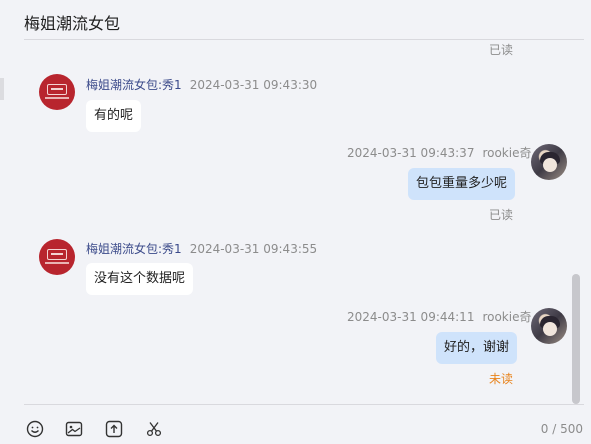 The image size is (591, 444). I want to click on message-time: 2024-03-31 09:43:55, so click(253, 249).